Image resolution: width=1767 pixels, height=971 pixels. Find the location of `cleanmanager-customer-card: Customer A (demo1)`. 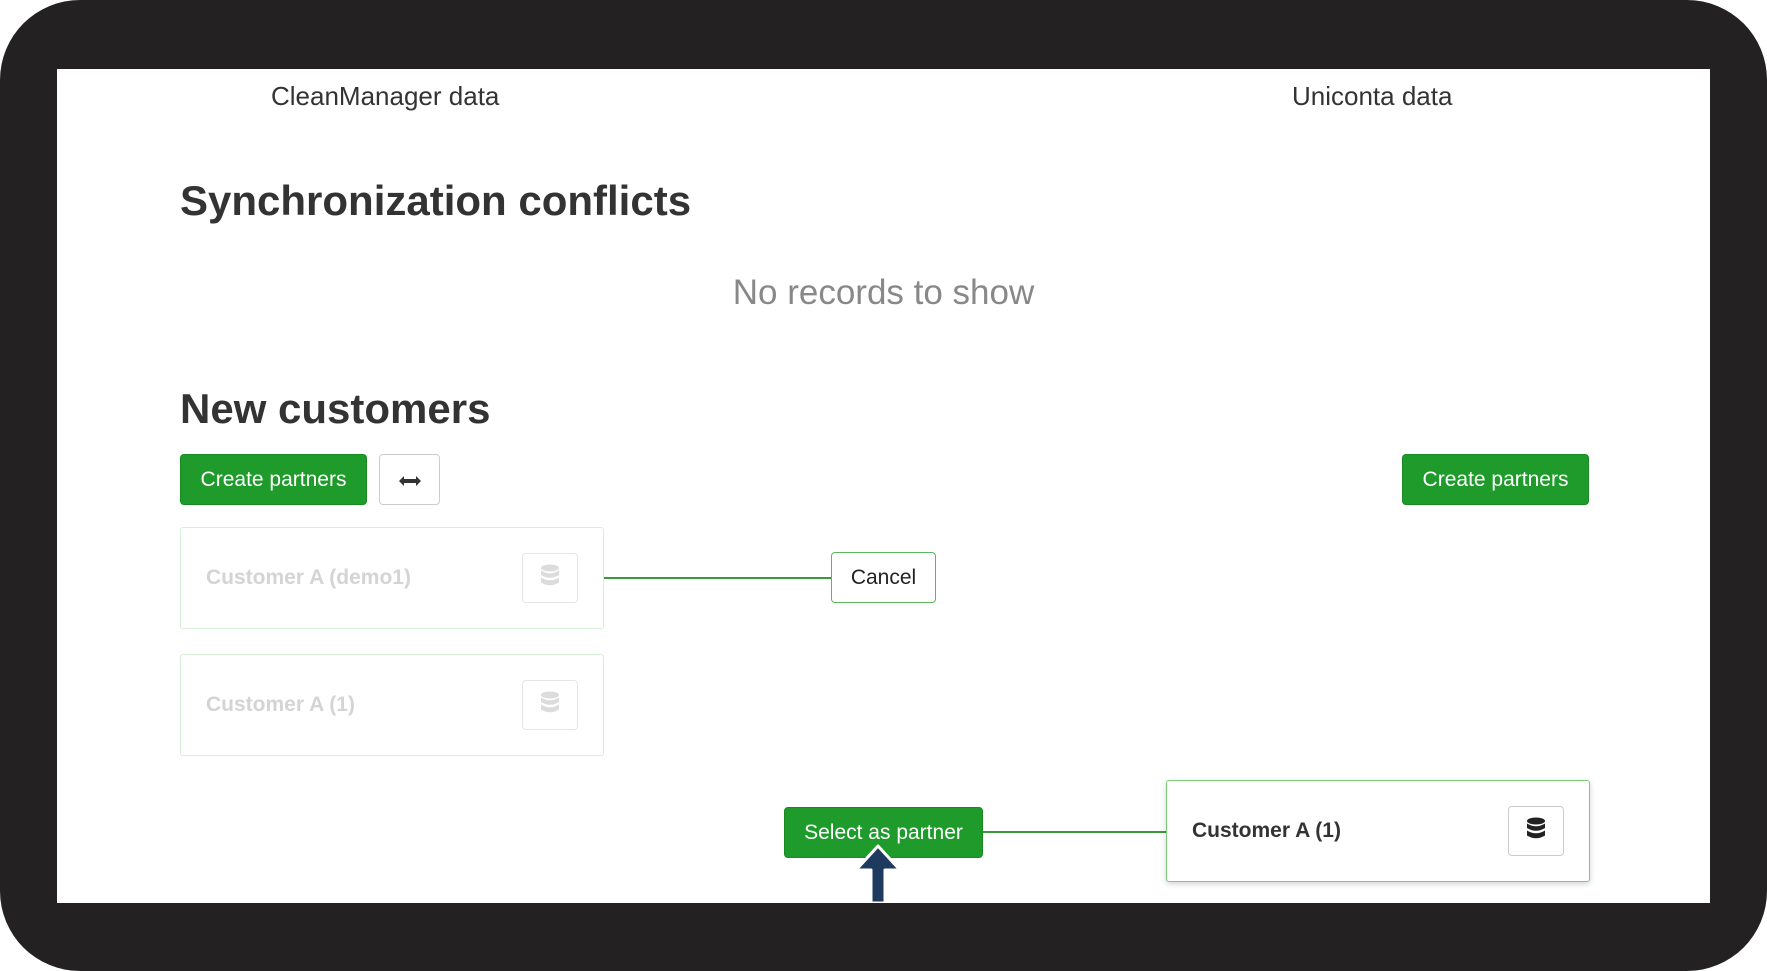

cleanmanager-customer-card: Customer A (demo1) is located at coordinates (392, 578).